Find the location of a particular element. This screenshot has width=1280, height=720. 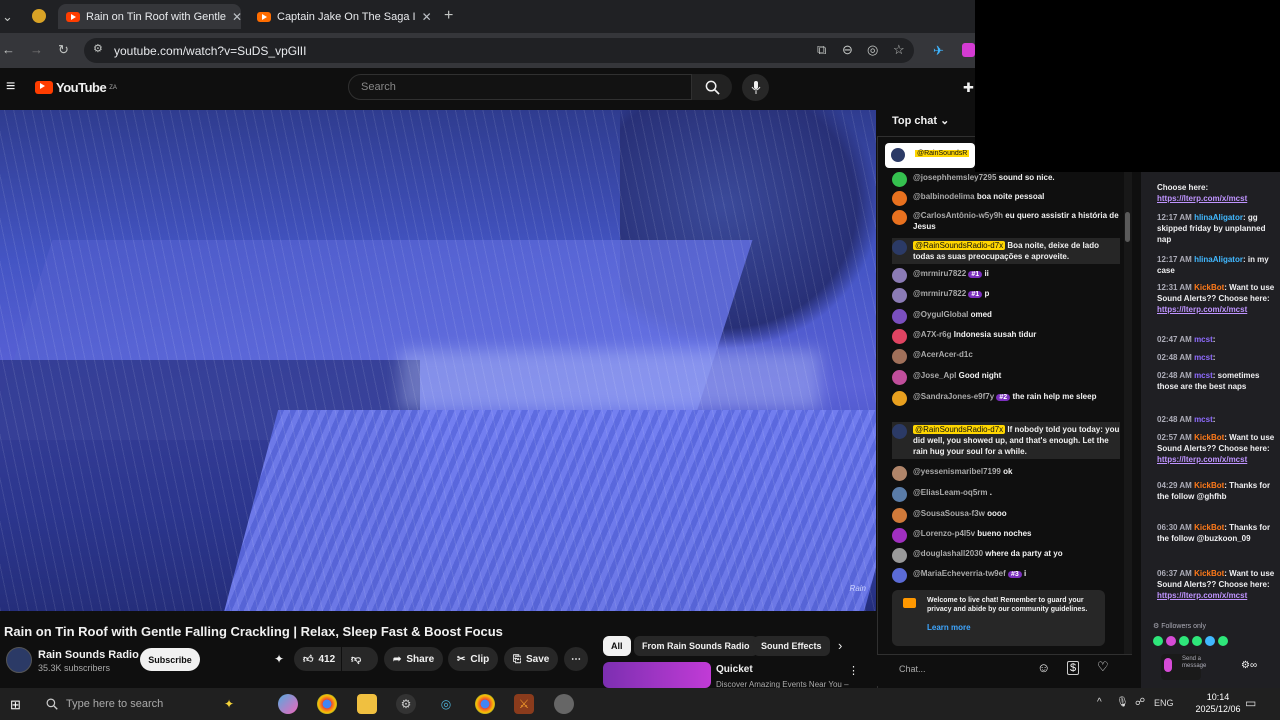

back-icon: ← is located at coordinates (8, 49).